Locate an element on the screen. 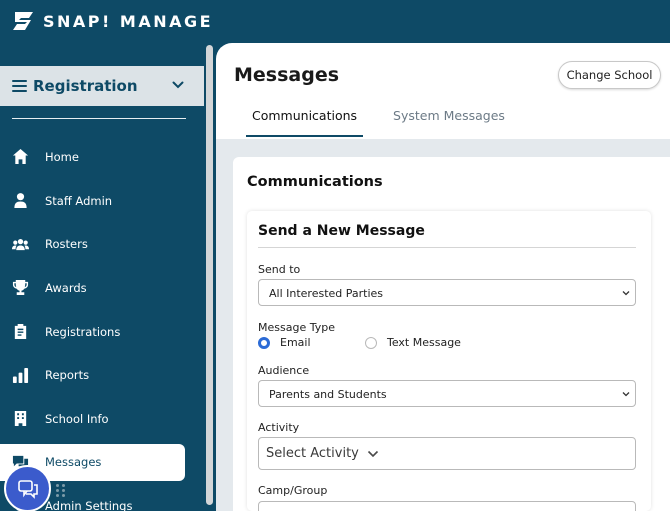 This screenshot has height=511, width=670. chat-bubble-icon is located at coordinates (27, 489).